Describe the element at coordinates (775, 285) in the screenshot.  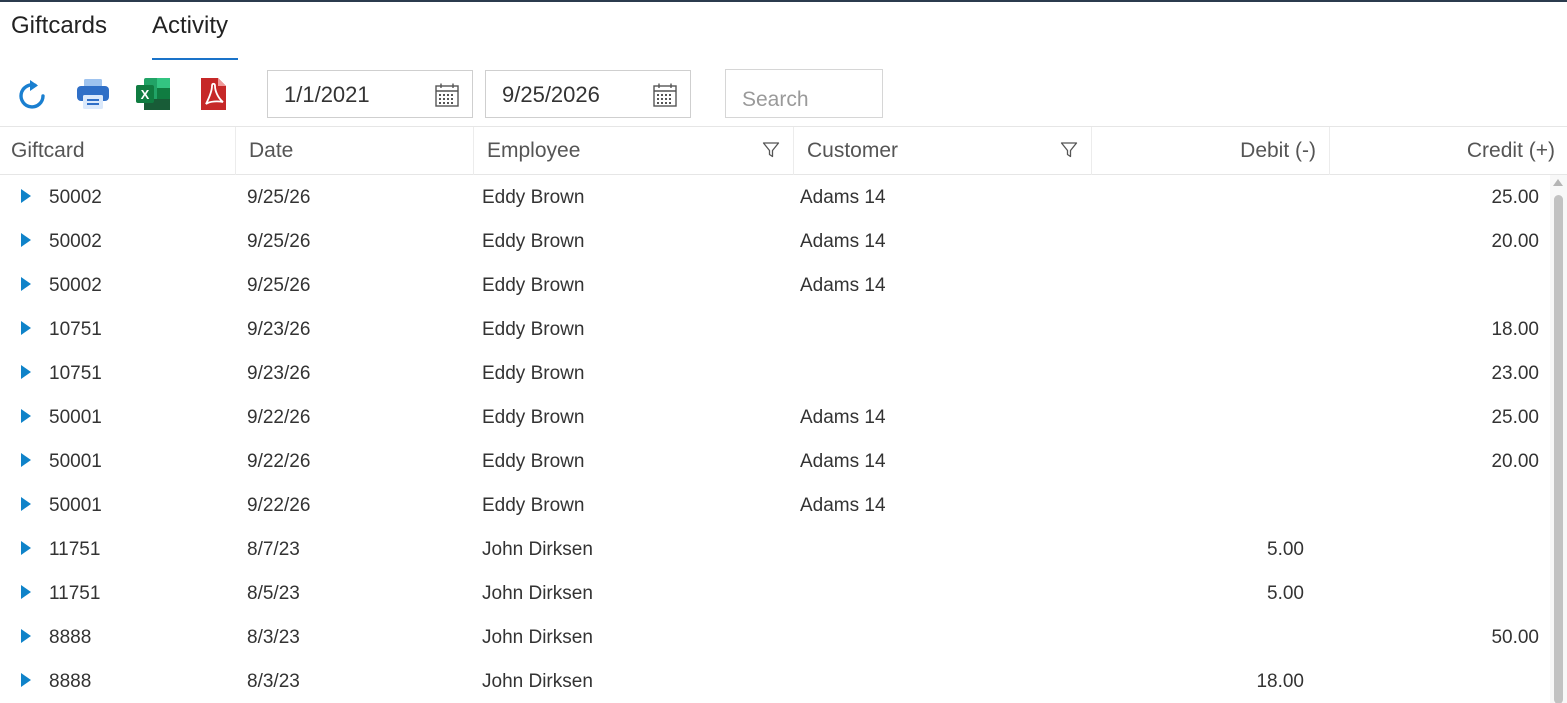
I see `table-row: 50002 9/25/26 Eddy Brown Adams 14` at that location.